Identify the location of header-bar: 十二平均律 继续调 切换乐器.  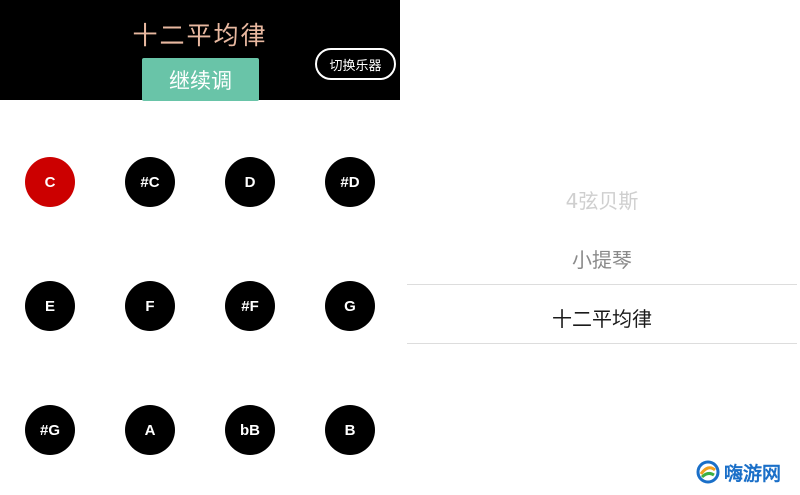
(200, 50).